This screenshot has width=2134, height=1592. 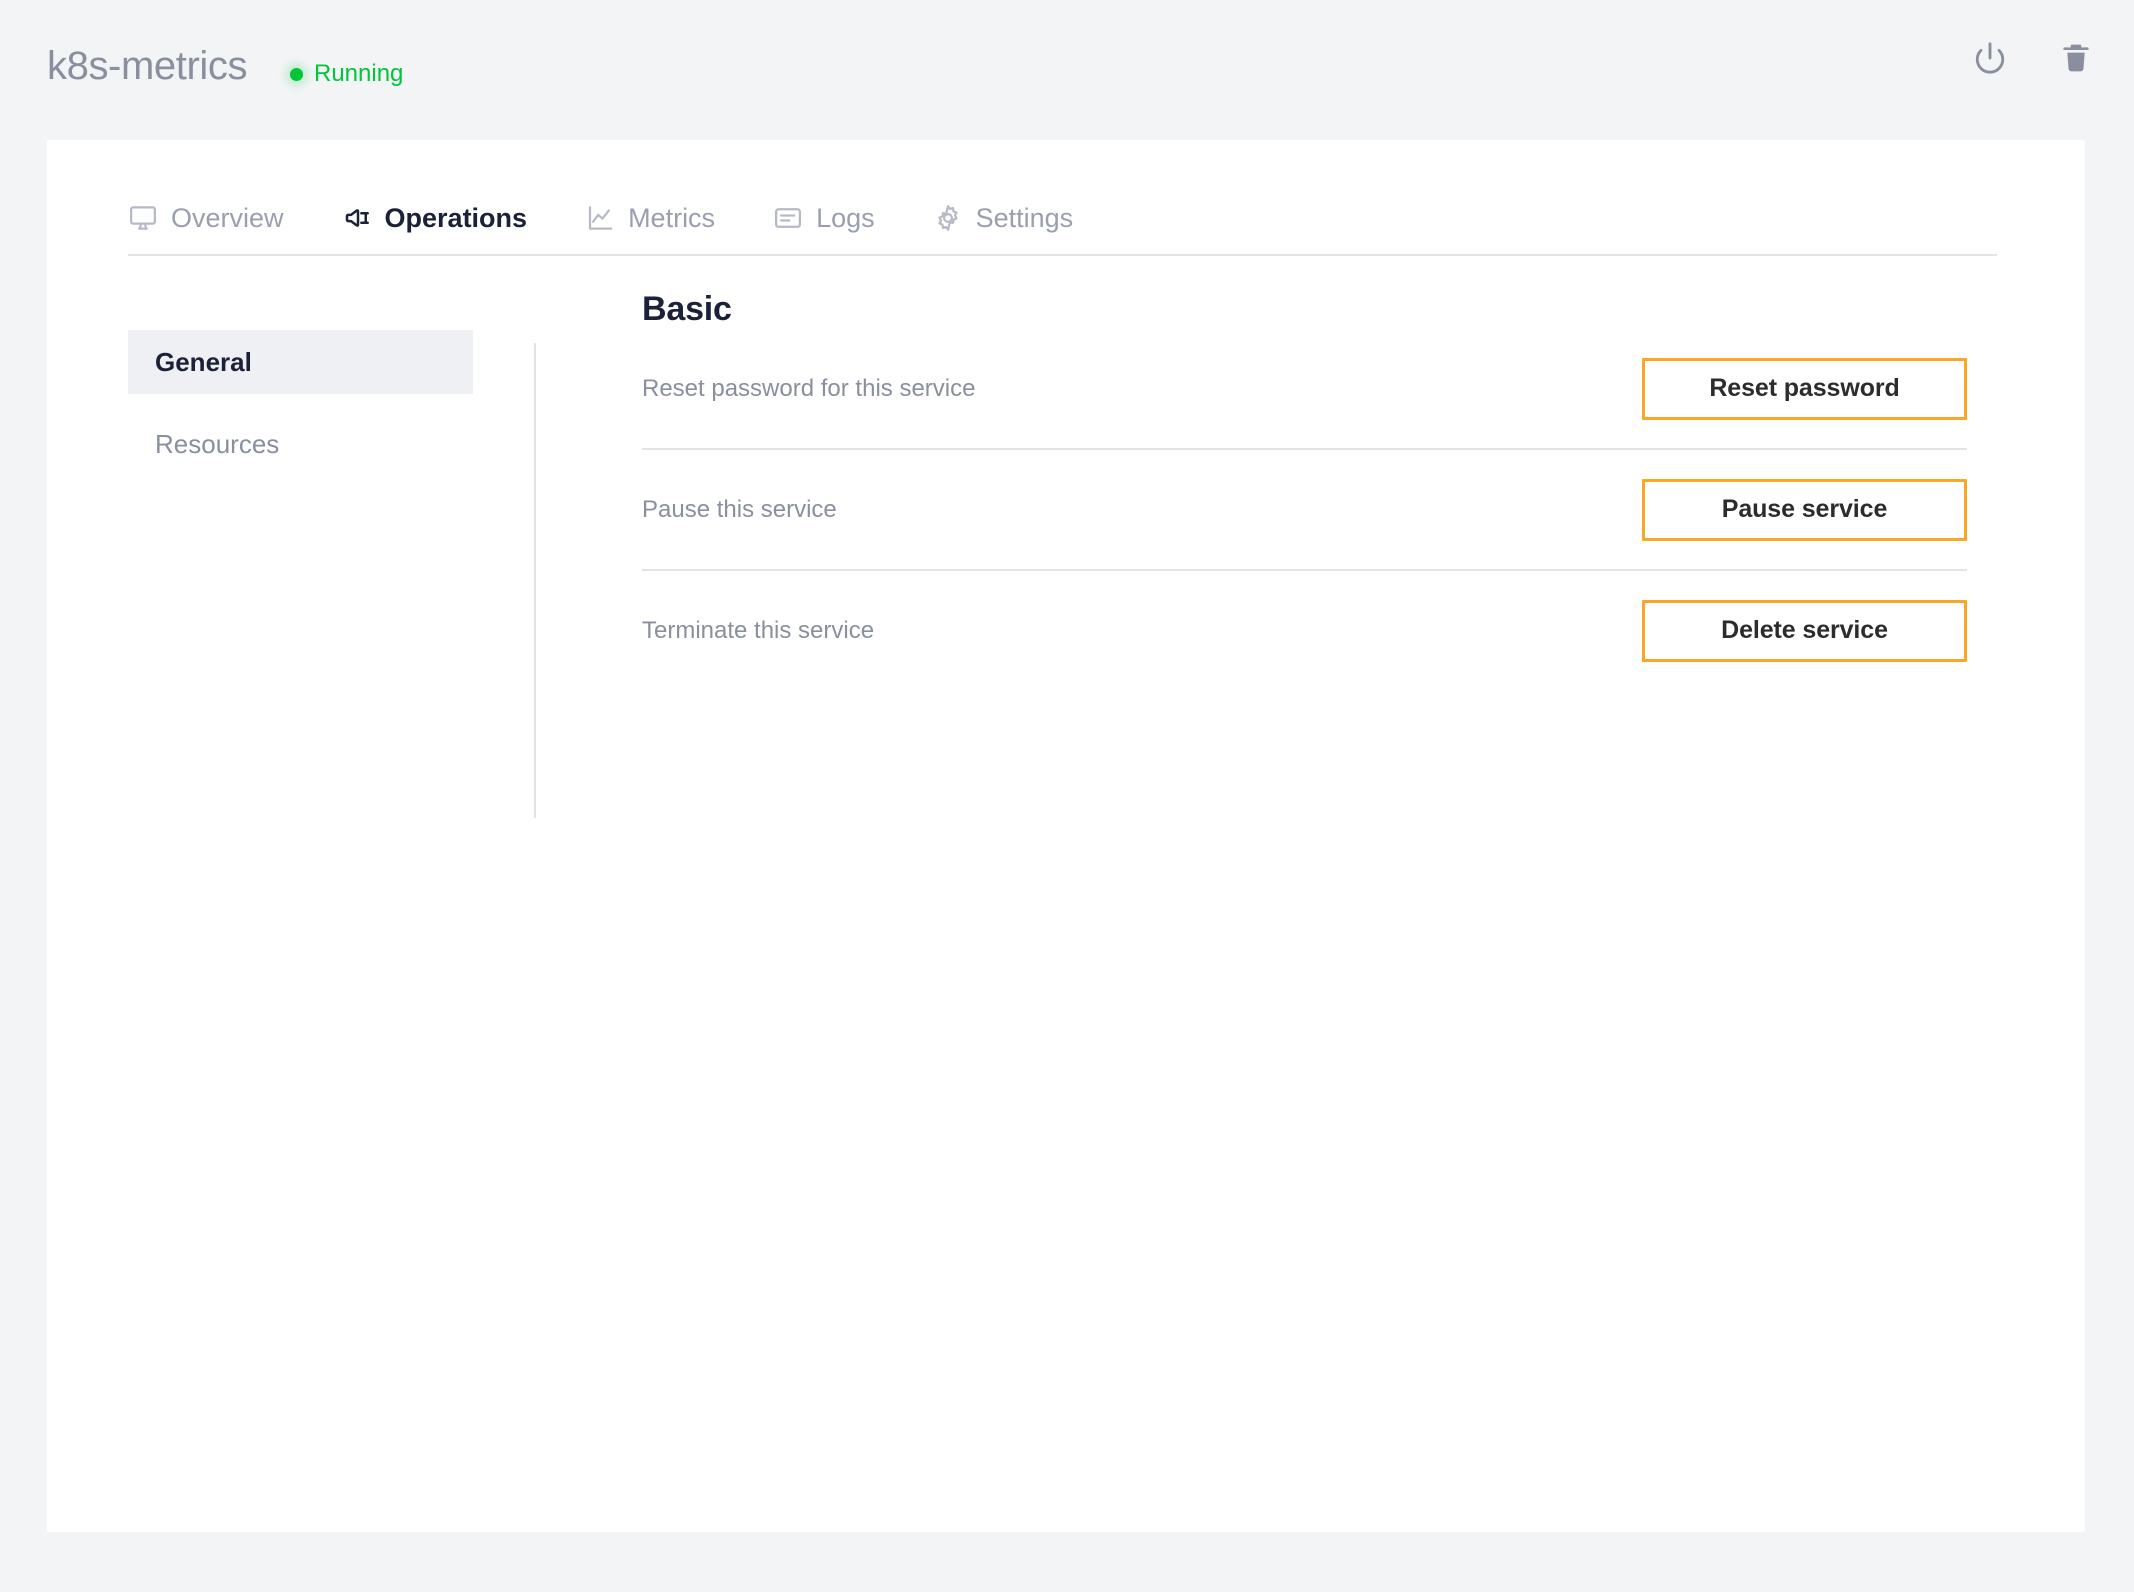 What do you see at coordinates (2033, 58) in the screenshot?
I see `top-bar-actions` at bounding box center [2033, 58].